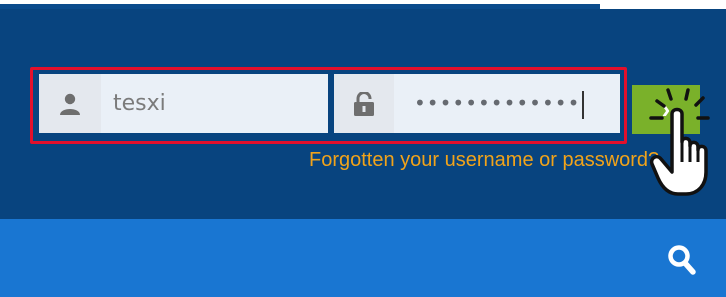 Image resolution: width=726 pixels, height=297 pixels. What do you see at coordinates (183, 103) in the screenshot?
I see `username-field: tesxi` at bounding box center [183, 103].